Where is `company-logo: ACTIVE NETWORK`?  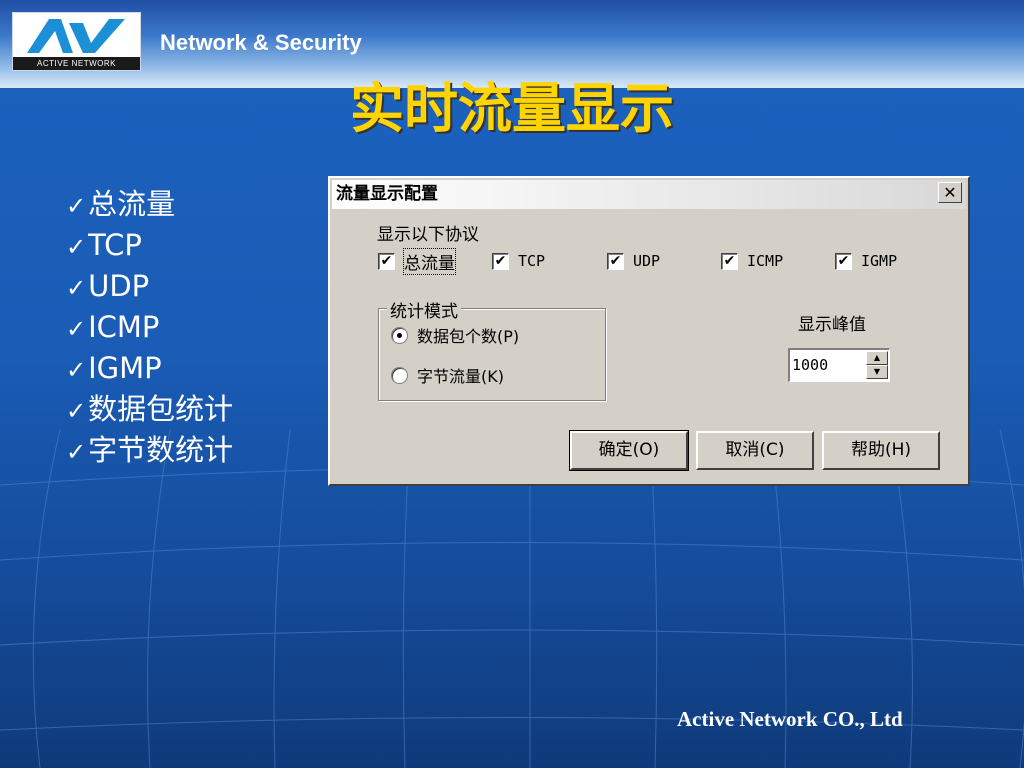
company-logo: ACTIVE NETWORK is located at coordinates (76, 41).